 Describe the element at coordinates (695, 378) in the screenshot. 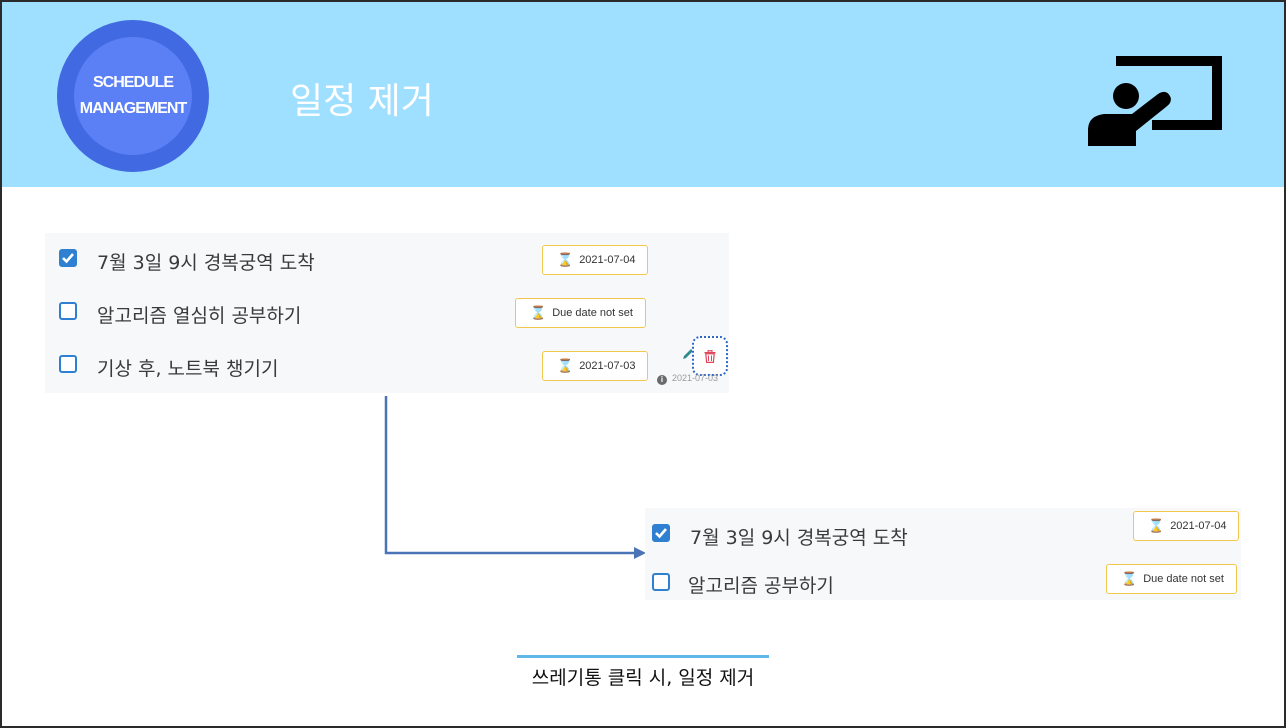

I see `created-date-text: 2021-07-03` at that location.